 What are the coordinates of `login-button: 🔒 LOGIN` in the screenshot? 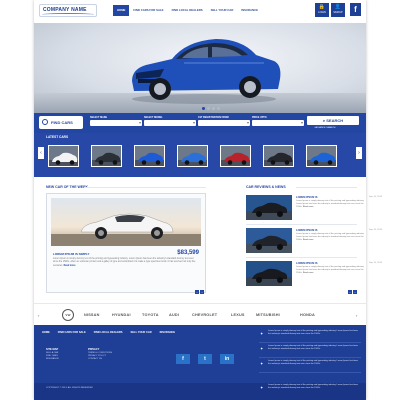 It's located at (322, 10).